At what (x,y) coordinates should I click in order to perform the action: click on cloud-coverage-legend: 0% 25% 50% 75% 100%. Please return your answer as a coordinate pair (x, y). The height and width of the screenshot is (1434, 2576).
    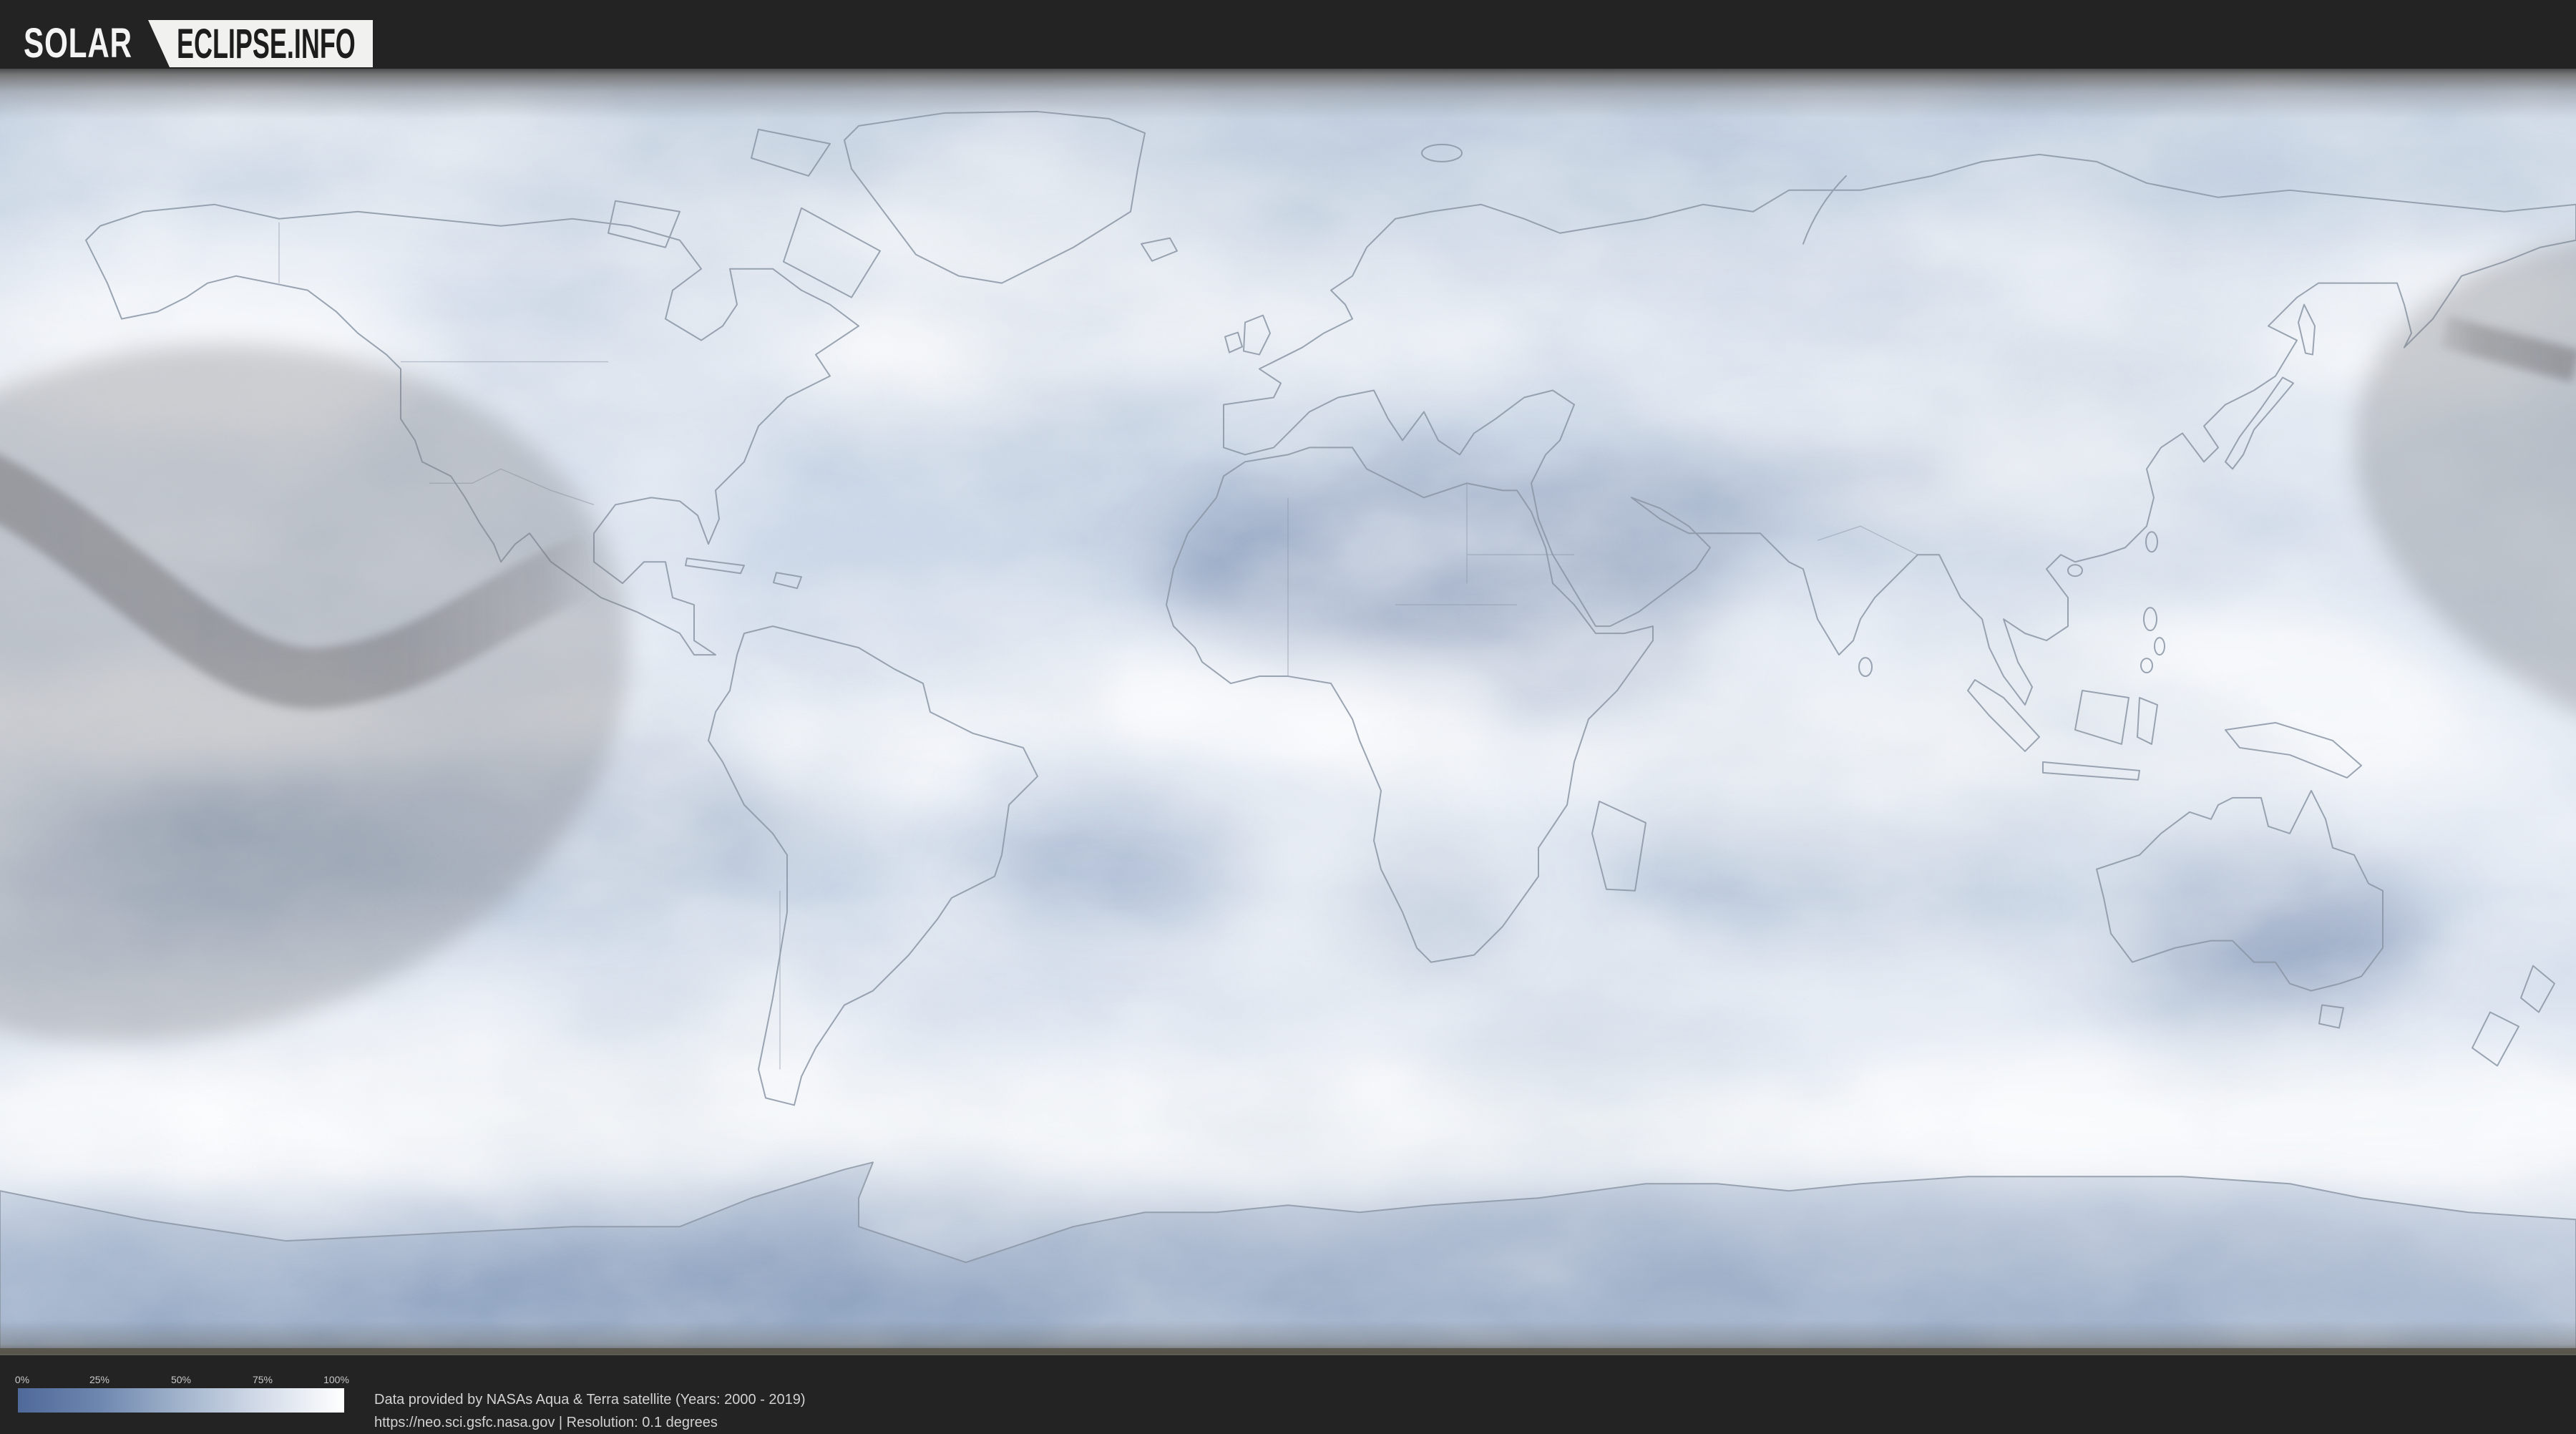
    Looking at the image, I should click on (179, 1393).